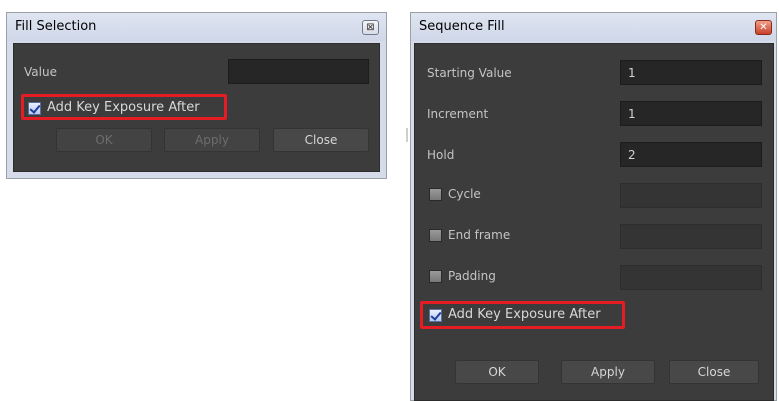 The image size is (779, 401). Describe the element at coordinates (370, 27) in the screenshot. I see `close-icon: ⊠` at that location.